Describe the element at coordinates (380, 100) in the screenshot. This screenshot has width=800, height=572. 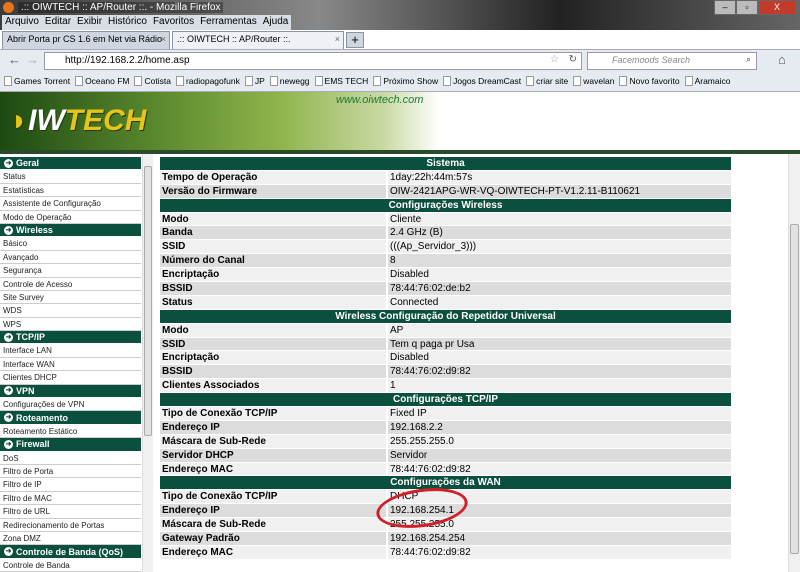
I see `site-url: www.oiwtech.com` at that location.